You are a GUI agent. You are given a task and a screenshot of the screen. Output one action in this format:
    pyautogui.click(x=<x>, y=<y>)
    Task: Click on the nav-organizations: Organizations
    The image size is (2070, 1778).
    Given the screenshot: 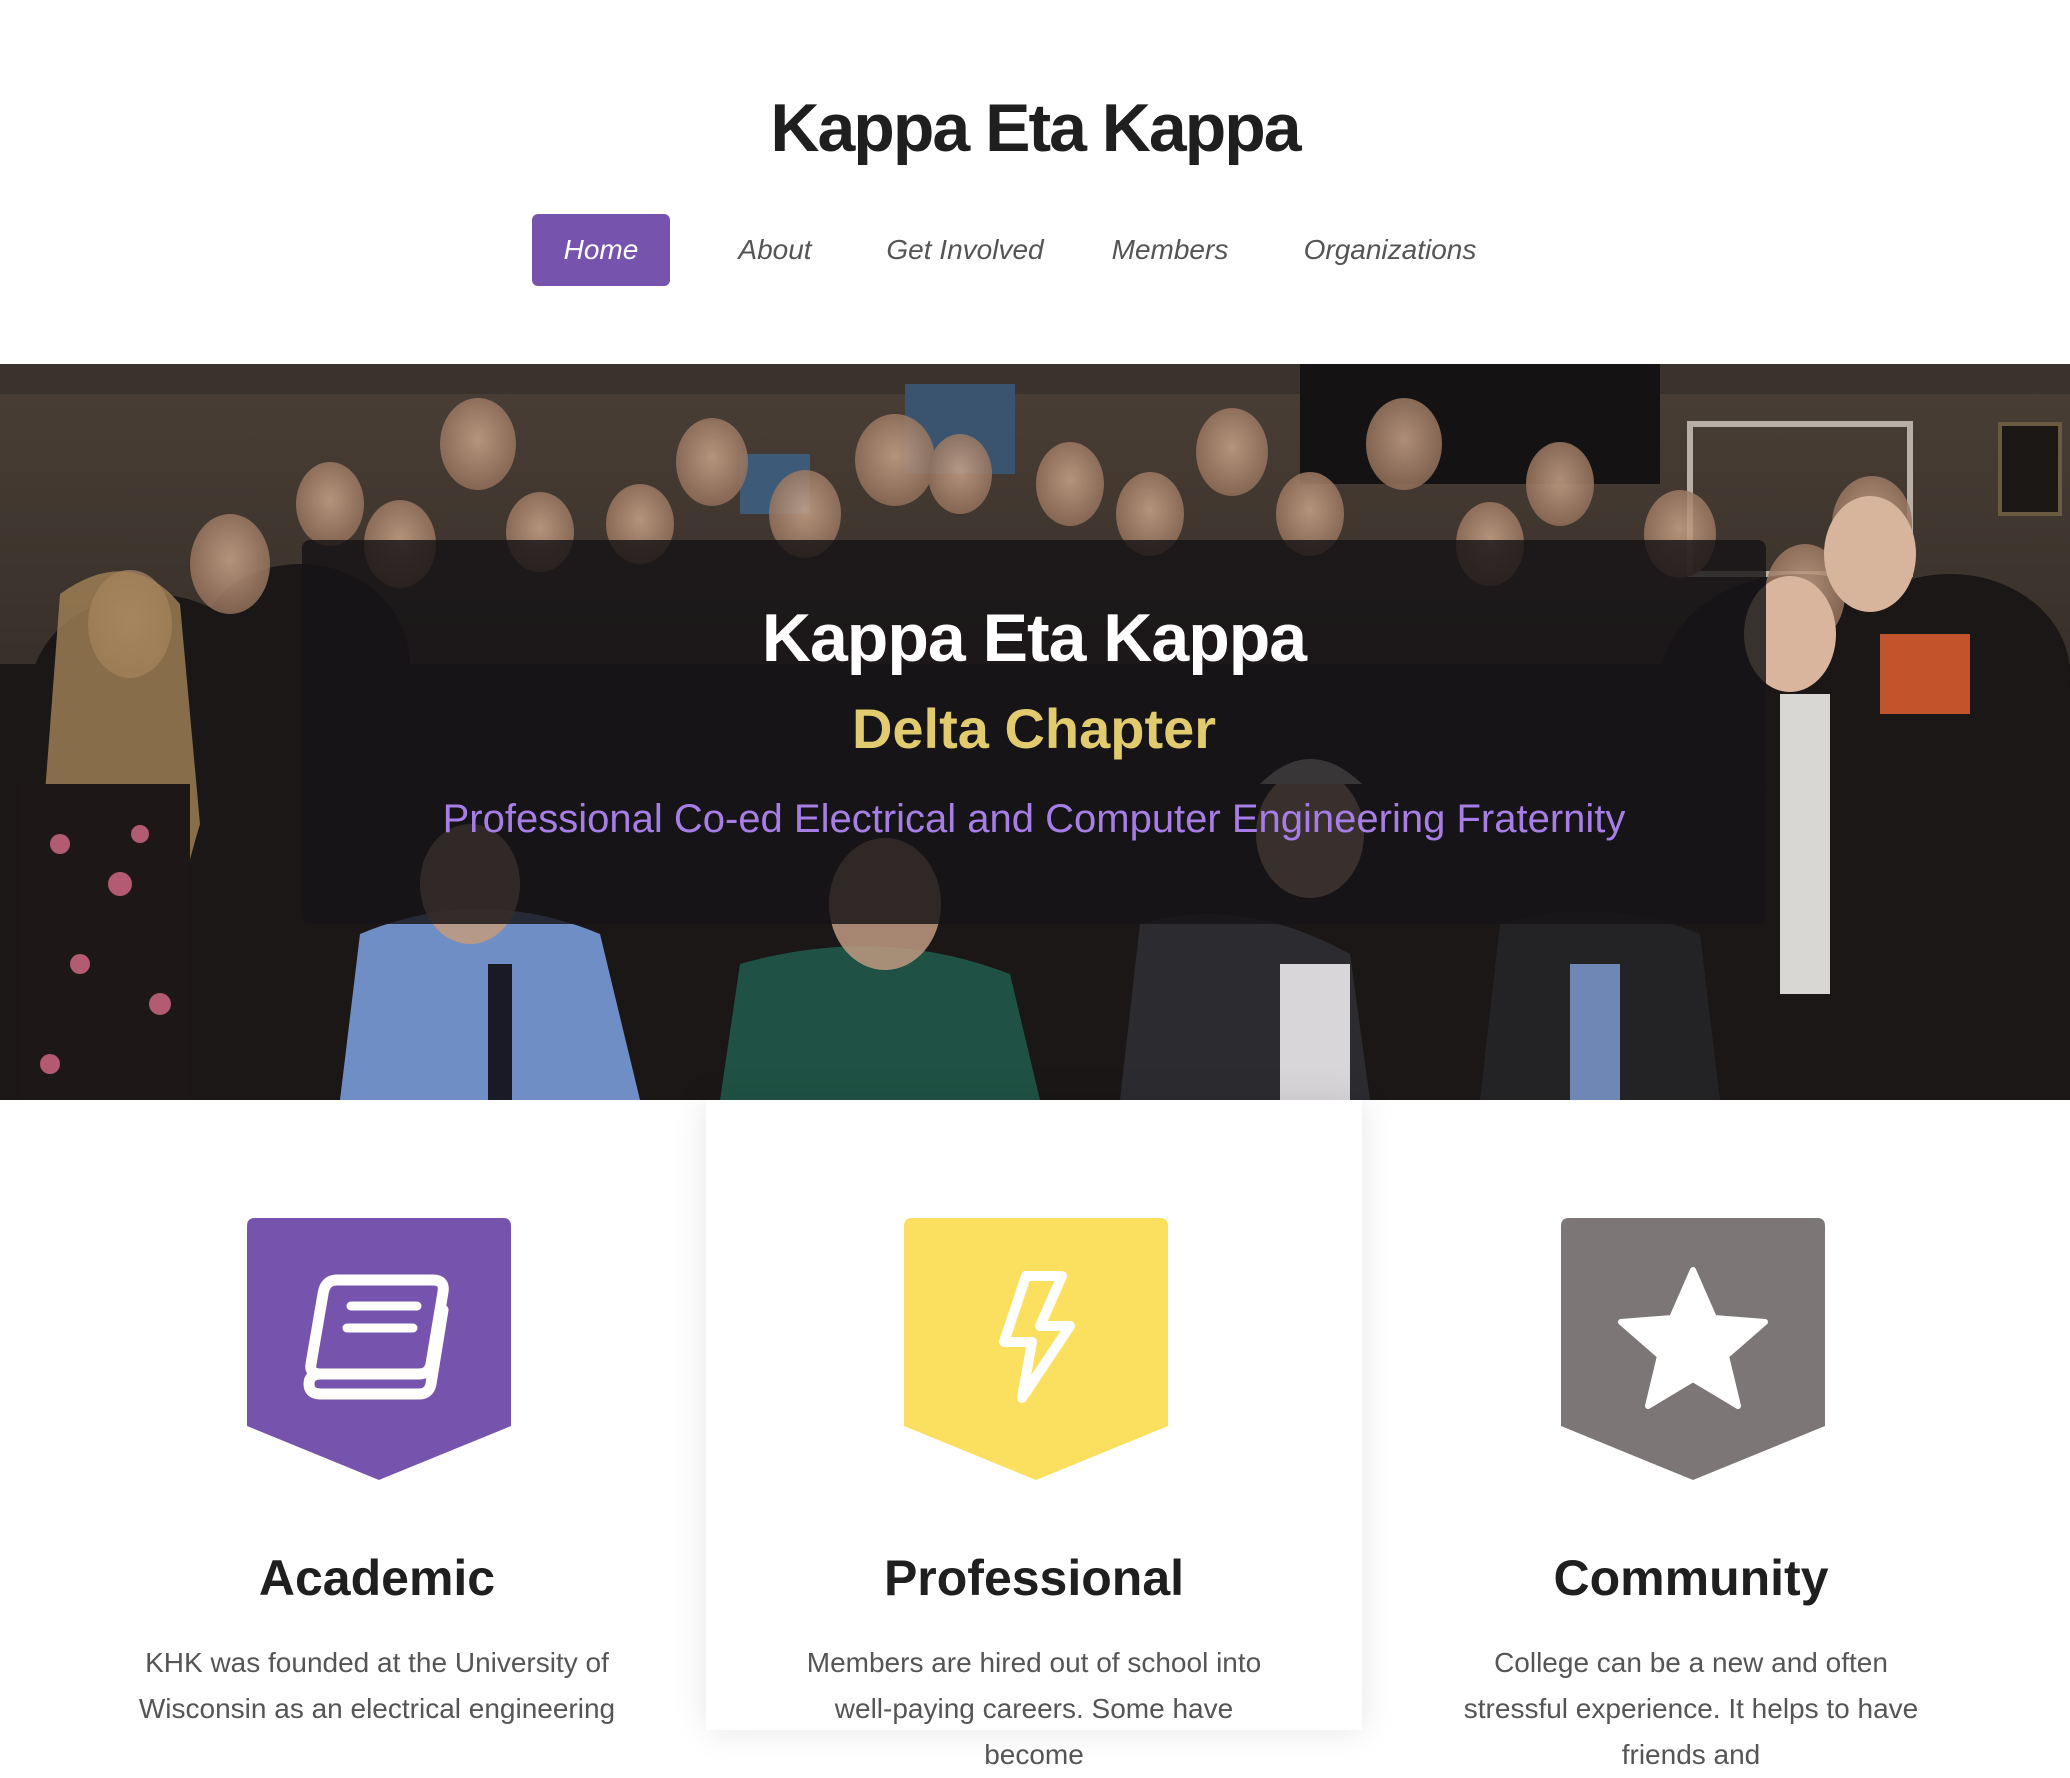 What is the action you would take?
    pyautogui.click(x=1390, y=250)
    